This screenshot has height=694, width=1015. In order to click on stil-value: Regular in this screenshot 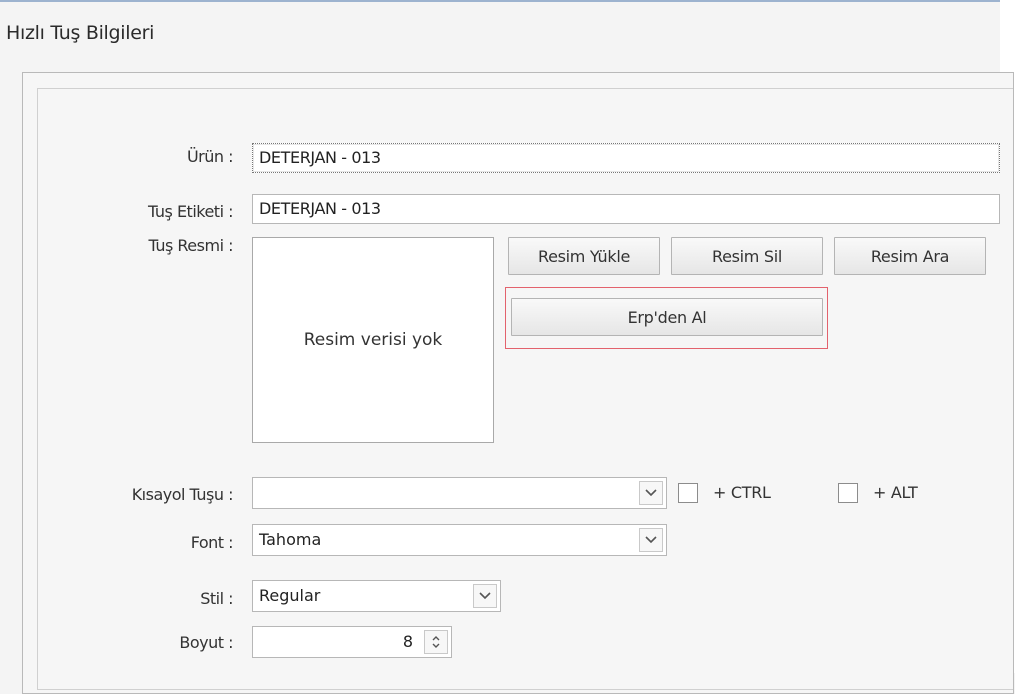, I will do `click(290, 595)`.